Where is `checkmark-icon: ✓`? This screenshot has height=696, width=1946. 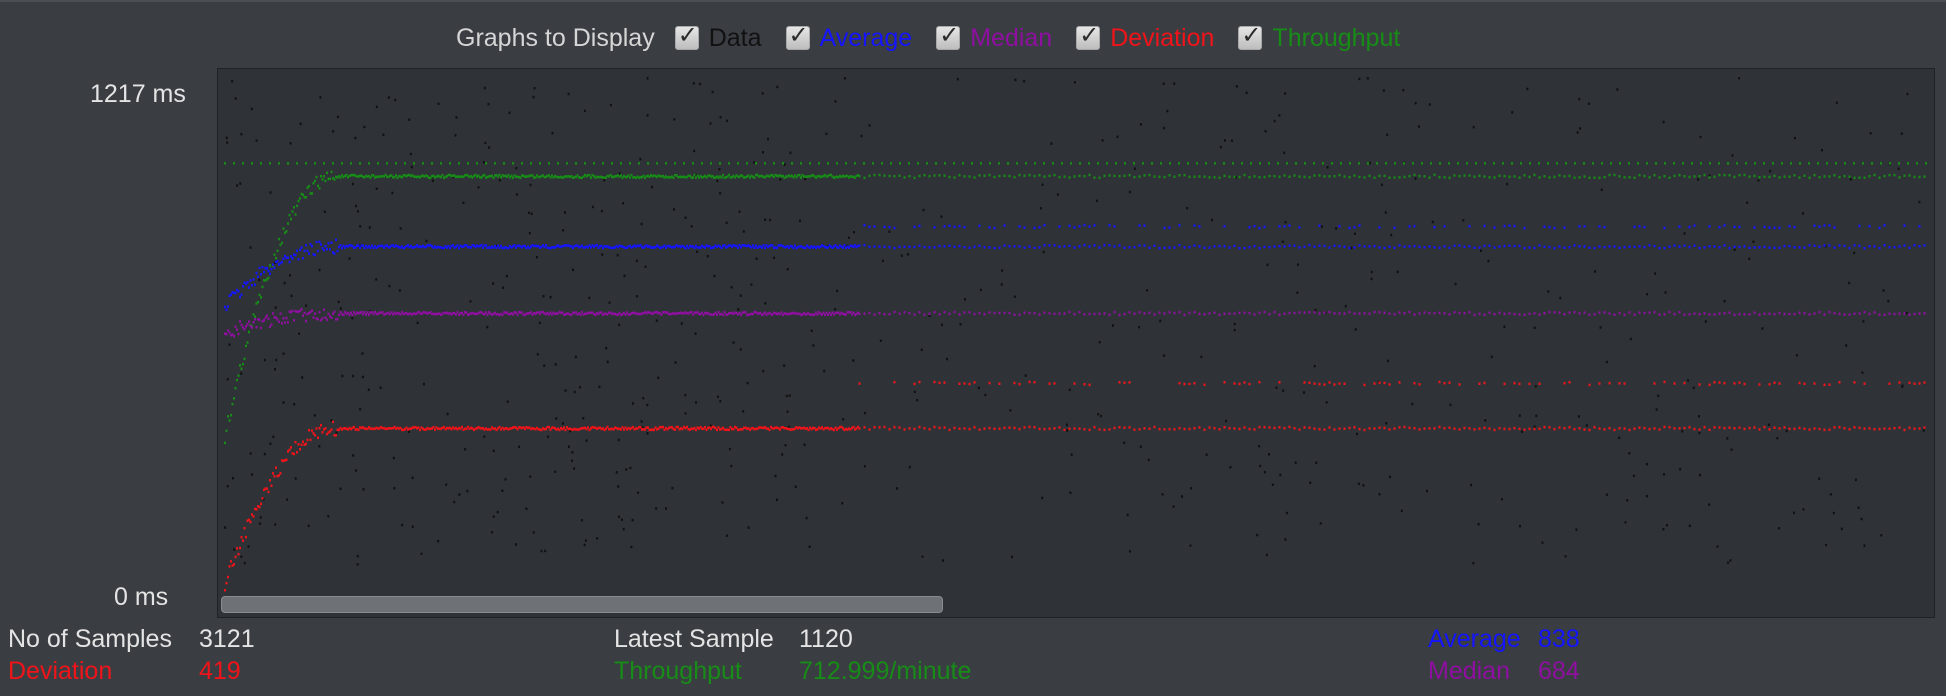 checkmark-icon: ✓ is located at coordinates (687, 35).